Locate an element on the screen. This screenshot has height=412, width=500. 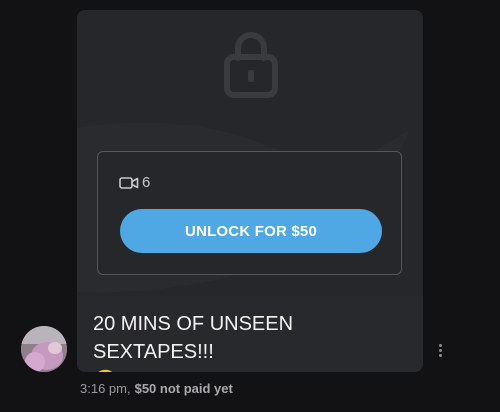
avatar-image is located at coordinates (44, 349).